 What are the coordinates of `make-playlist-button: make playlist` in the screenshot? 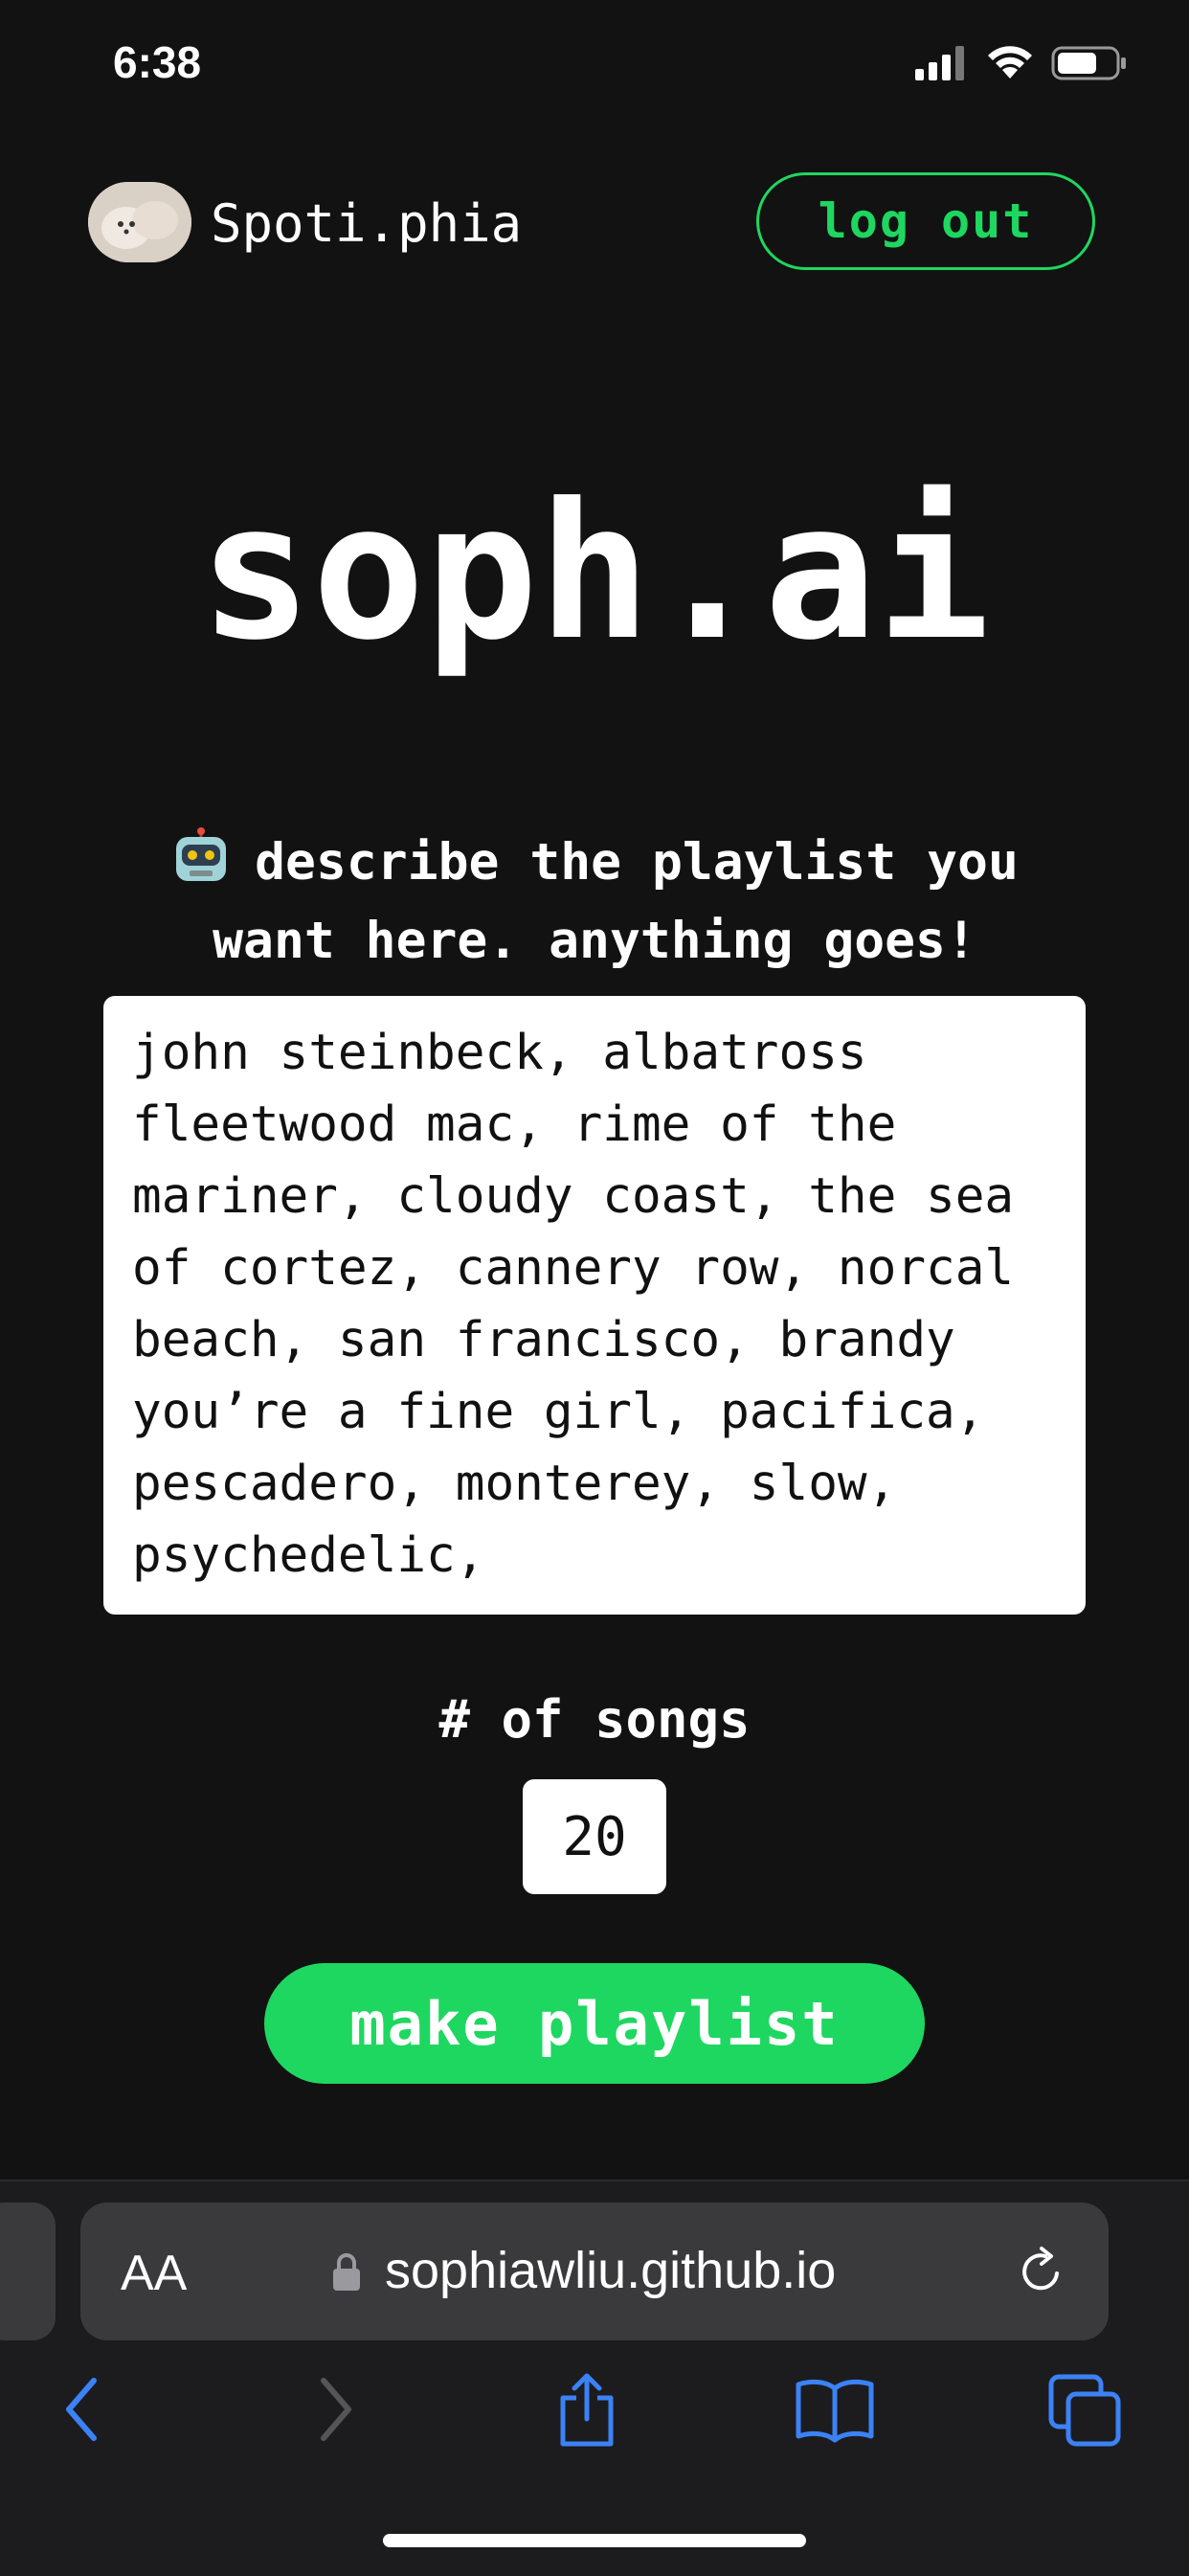 It's located at (594, 2023).